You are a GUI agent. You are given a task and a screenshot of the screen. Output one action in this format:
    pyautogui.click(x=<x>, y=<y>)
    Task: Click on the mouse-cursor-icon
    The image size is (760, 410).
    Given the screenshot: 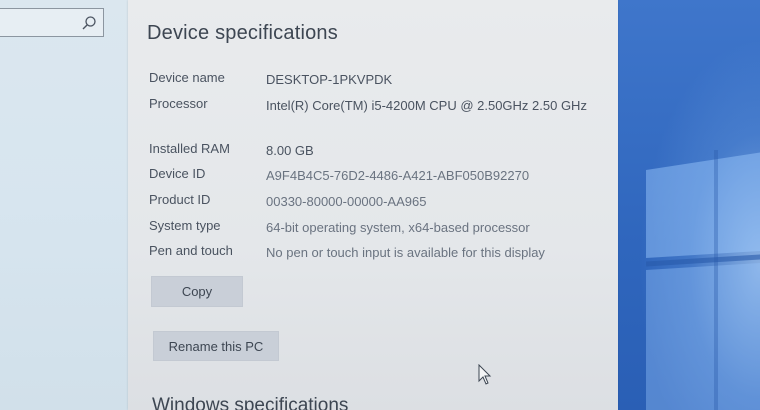 What is the action you would take?
    pyautogui.click(x=485, y=374)
    